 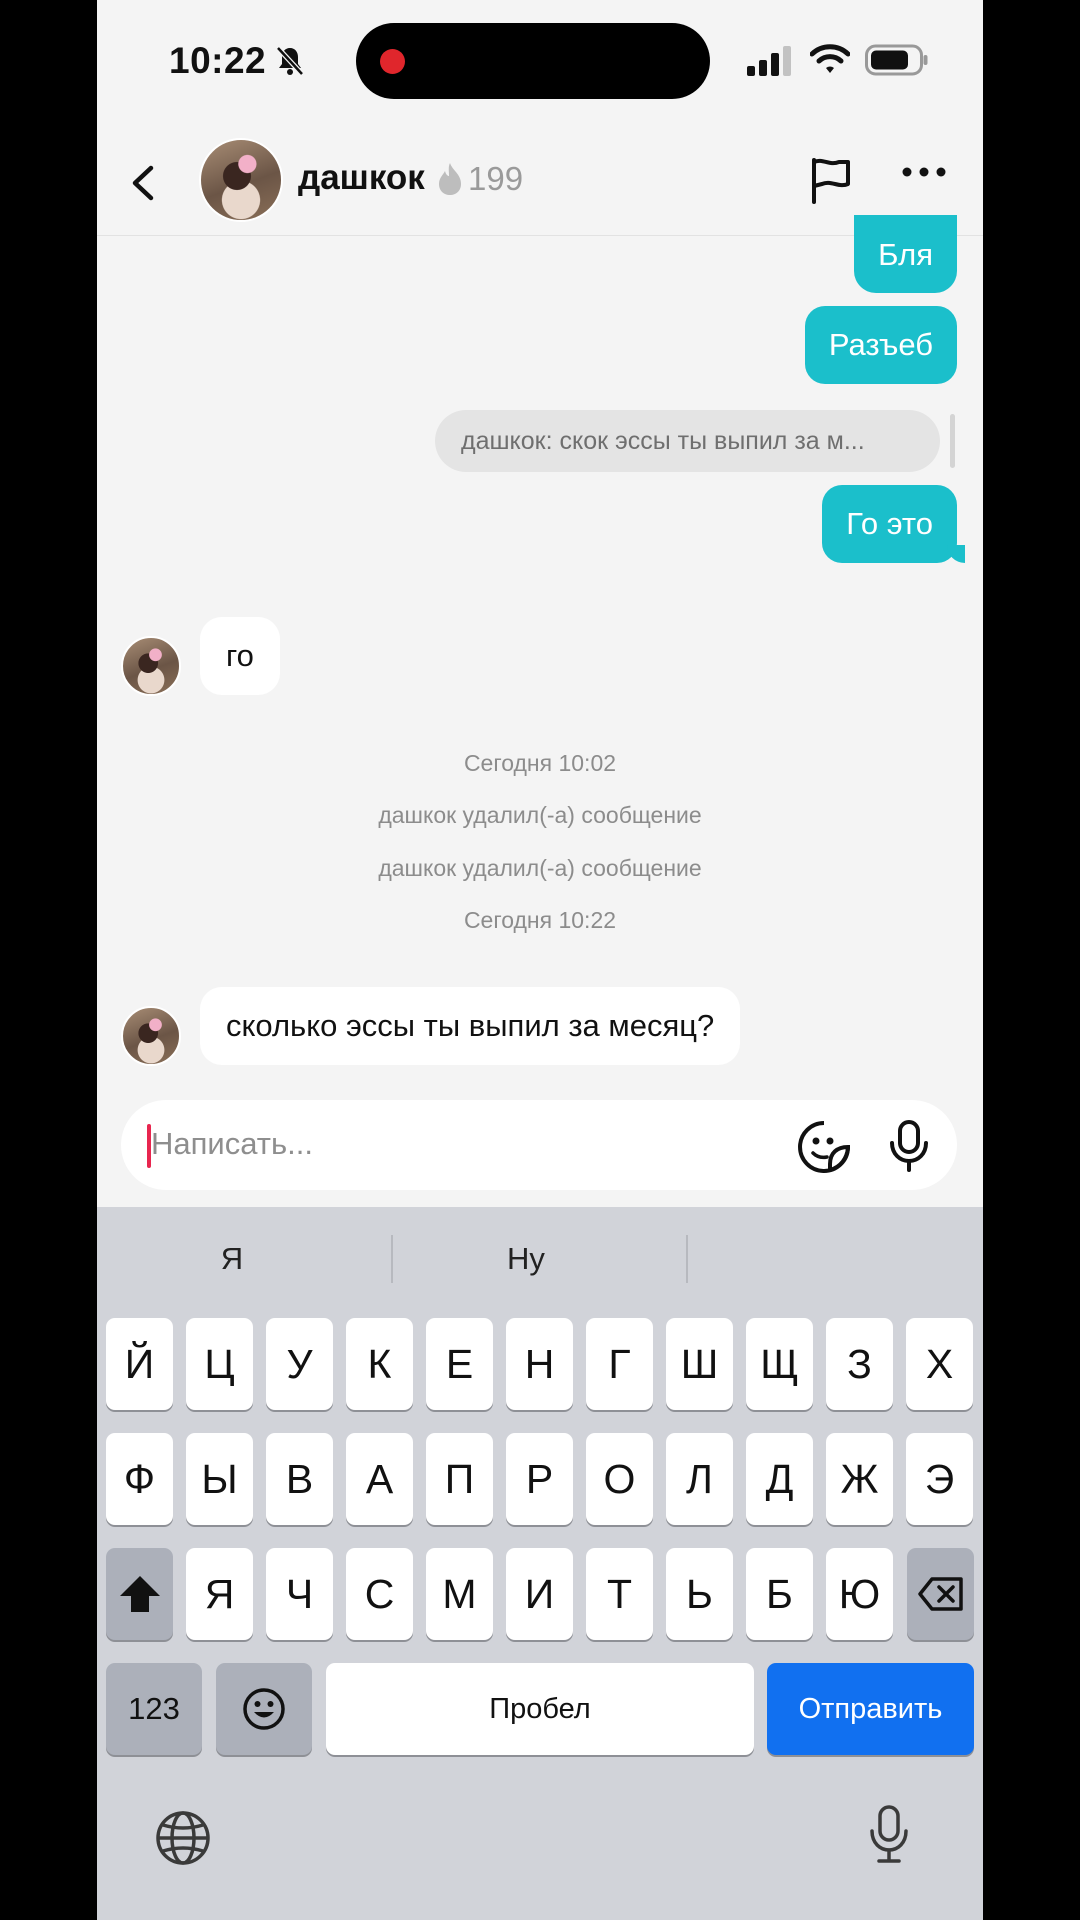 I want to click on shift-key, so click(x=139, y=1594).